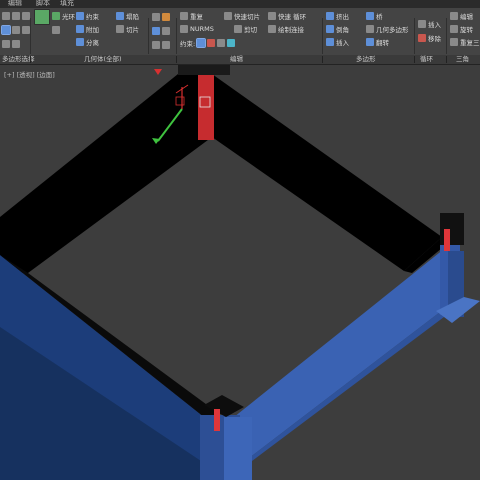 Image resolution: width=480 pixels, height=480 pixels. Describe the element at coordinates (250, 29) in the screenshot. I see `label: 剪切` at that location.